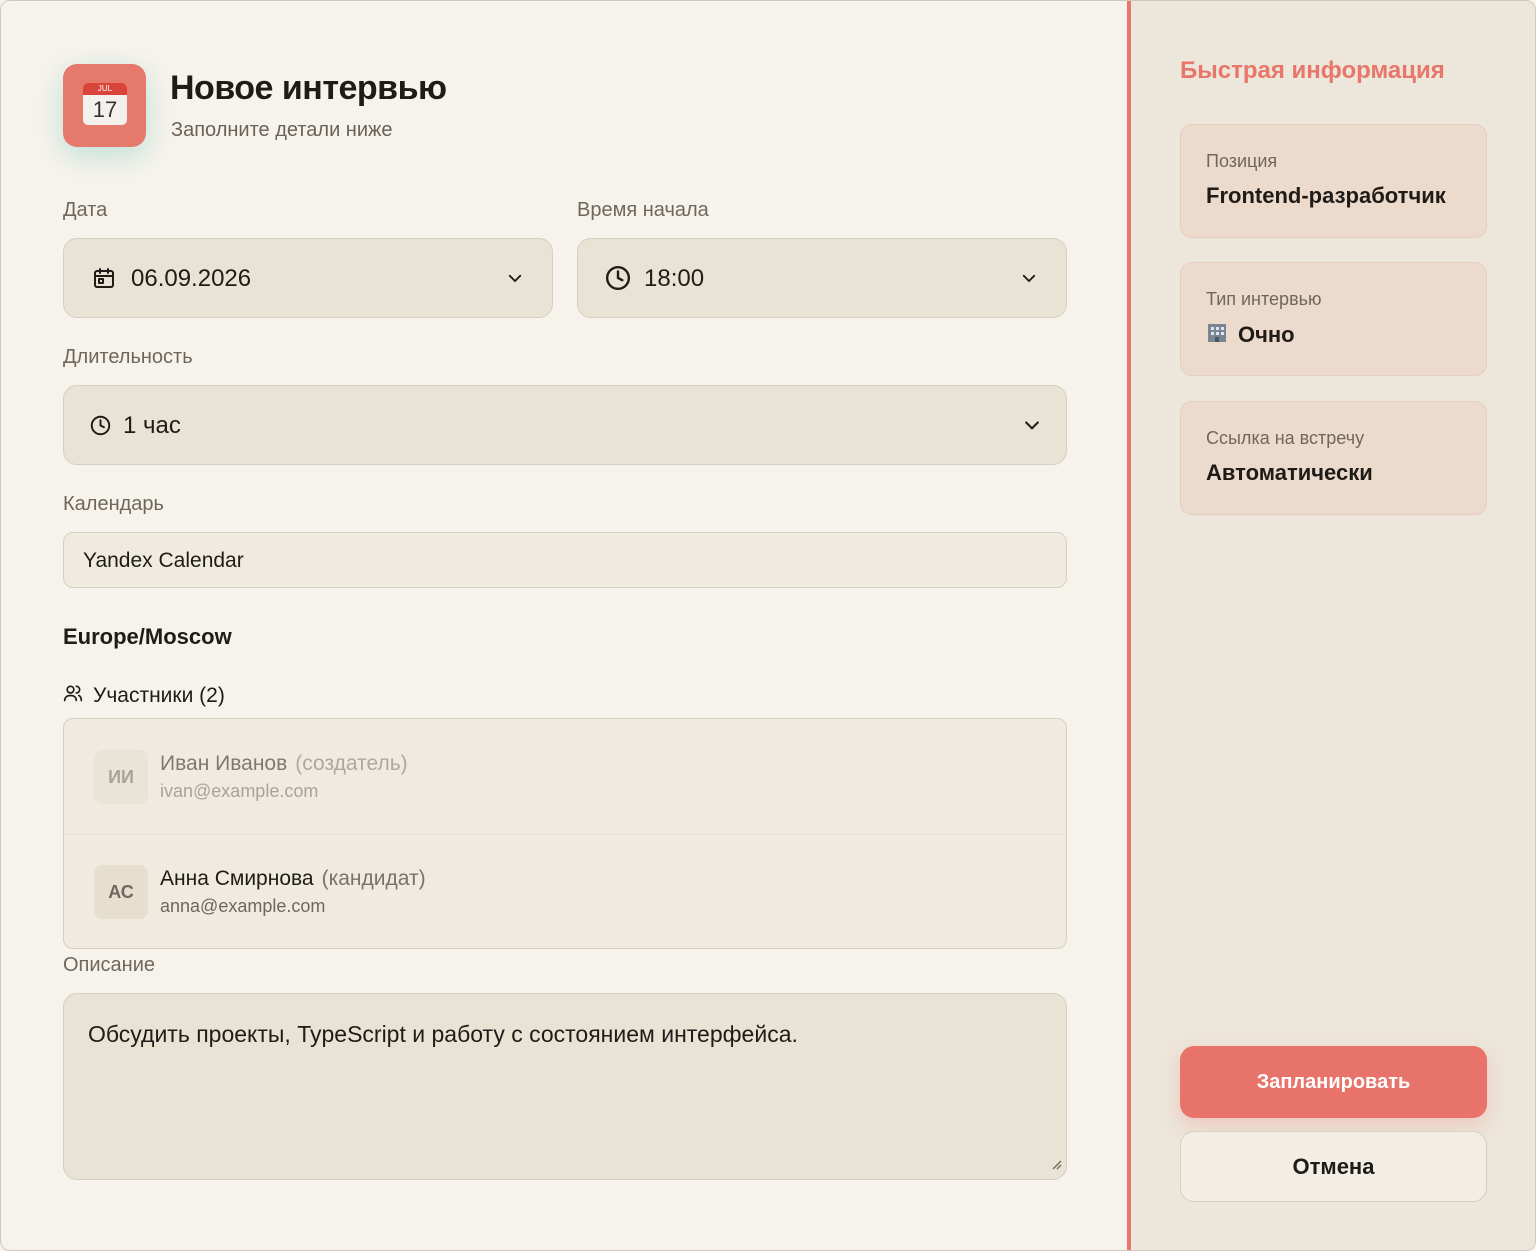  Describe the element at coordinates (121, 777) in the screenshot. I see `avatar: ИИ` at that location.